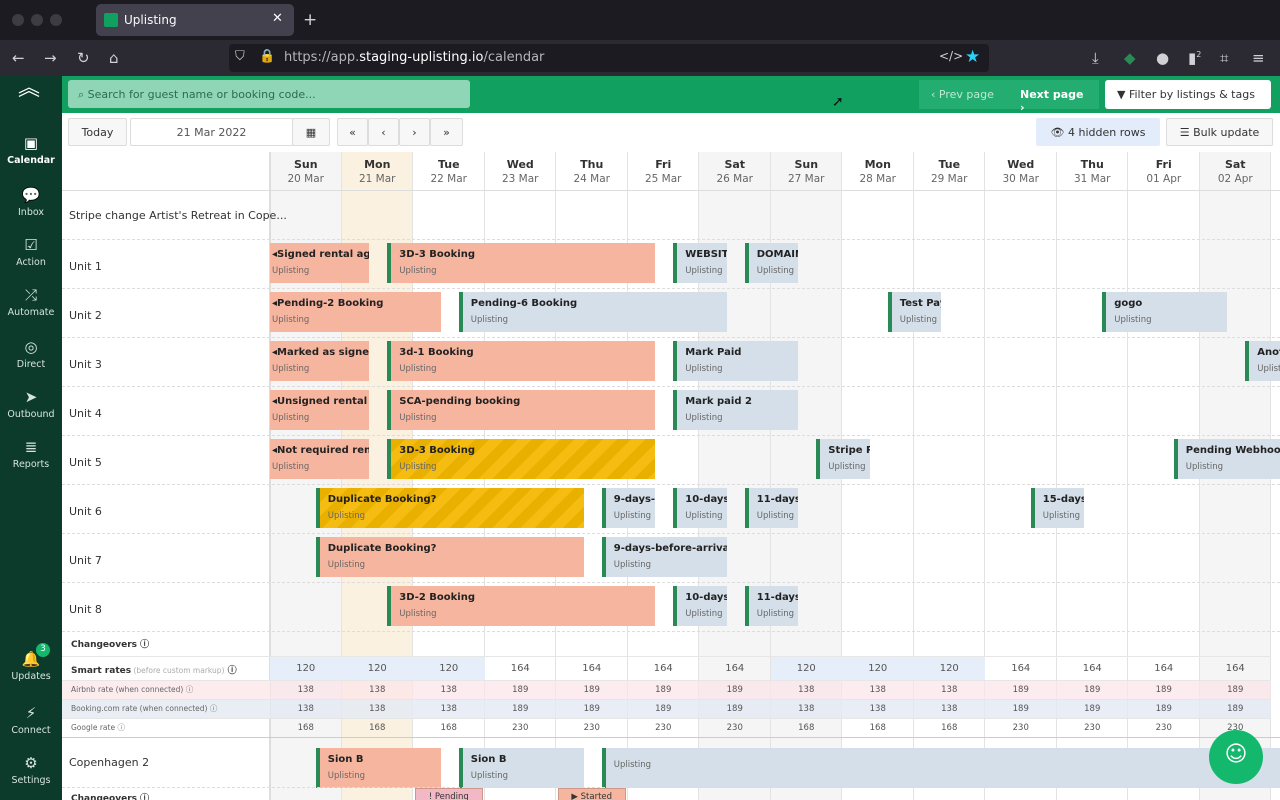 Image resolution: width=1280 pixels, height=800 pixels. What do you see at coordinates (18, 58) in the screenshot?
I see `back-icon: ←` at bounding box center [18, 58].